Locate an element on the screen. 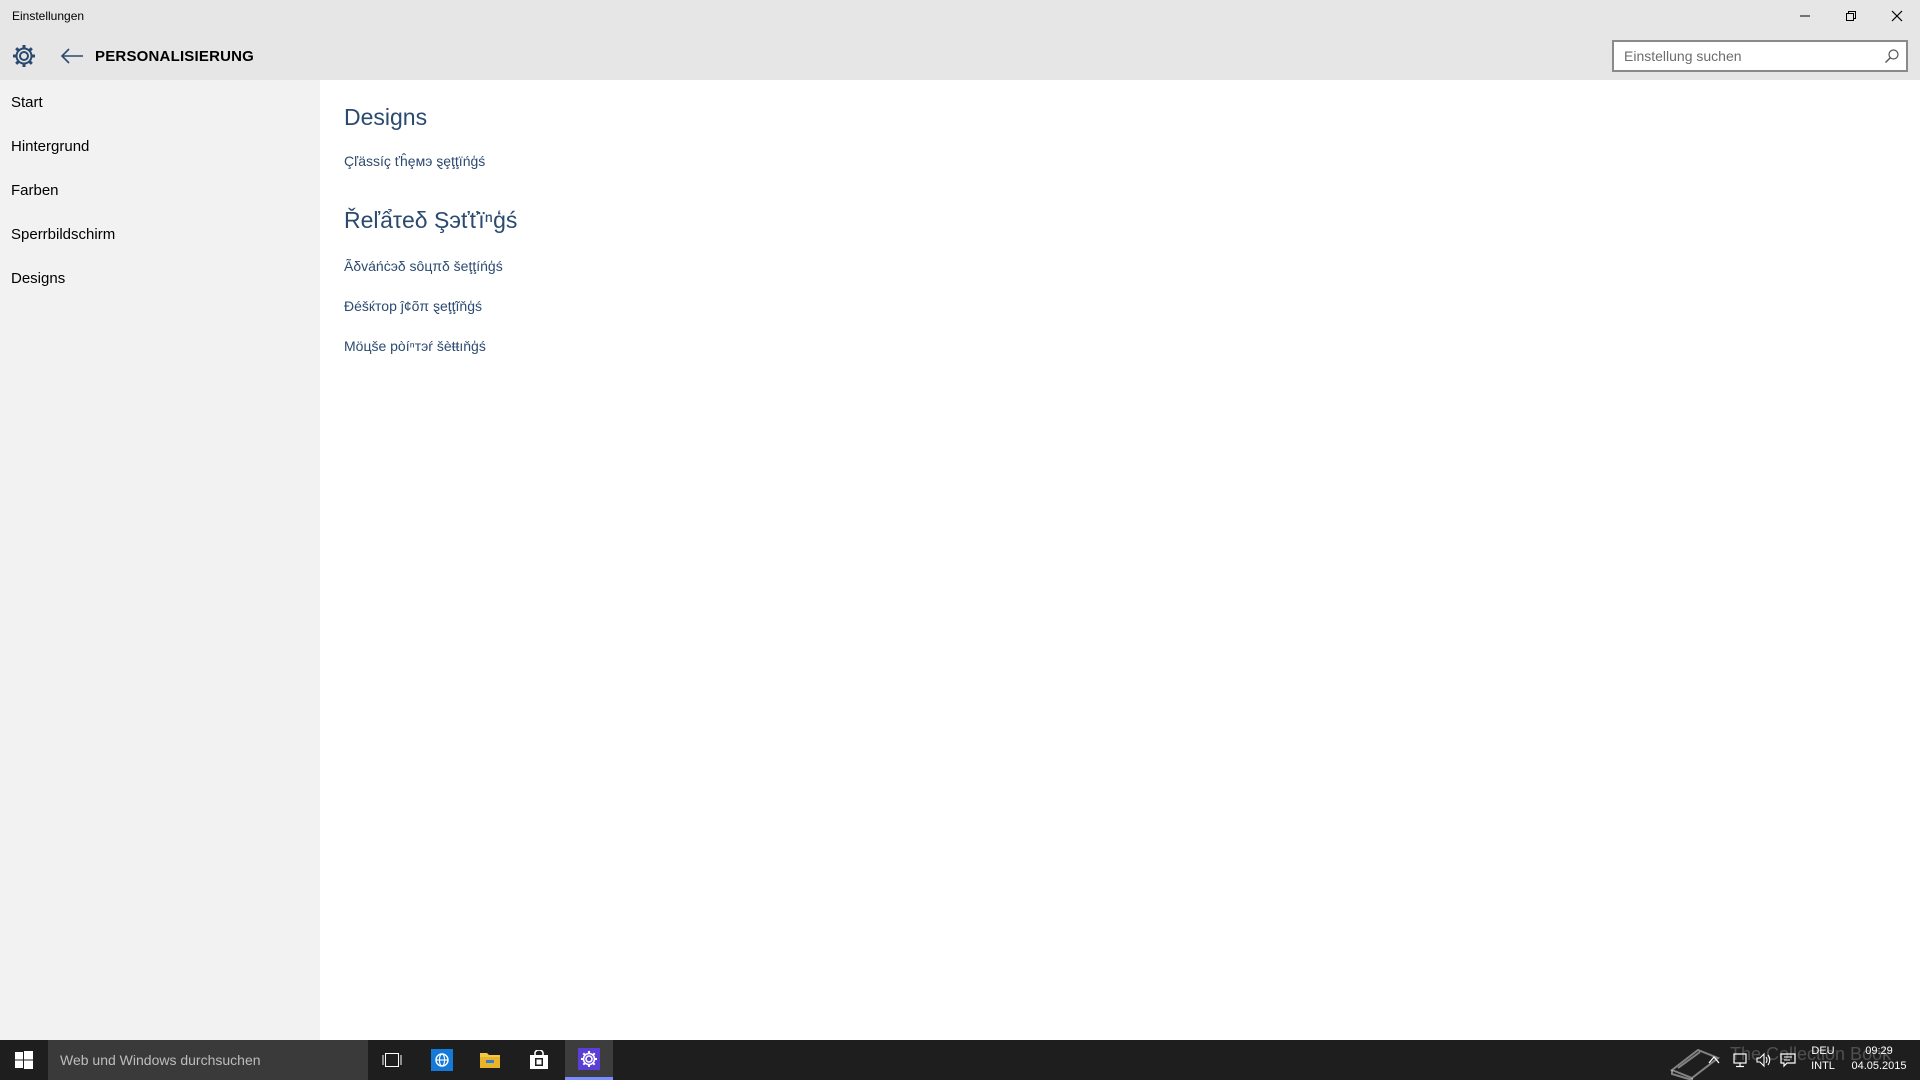 This screenshot has width=1920, height=1080. start-button is located at coordinates (24, 1060).